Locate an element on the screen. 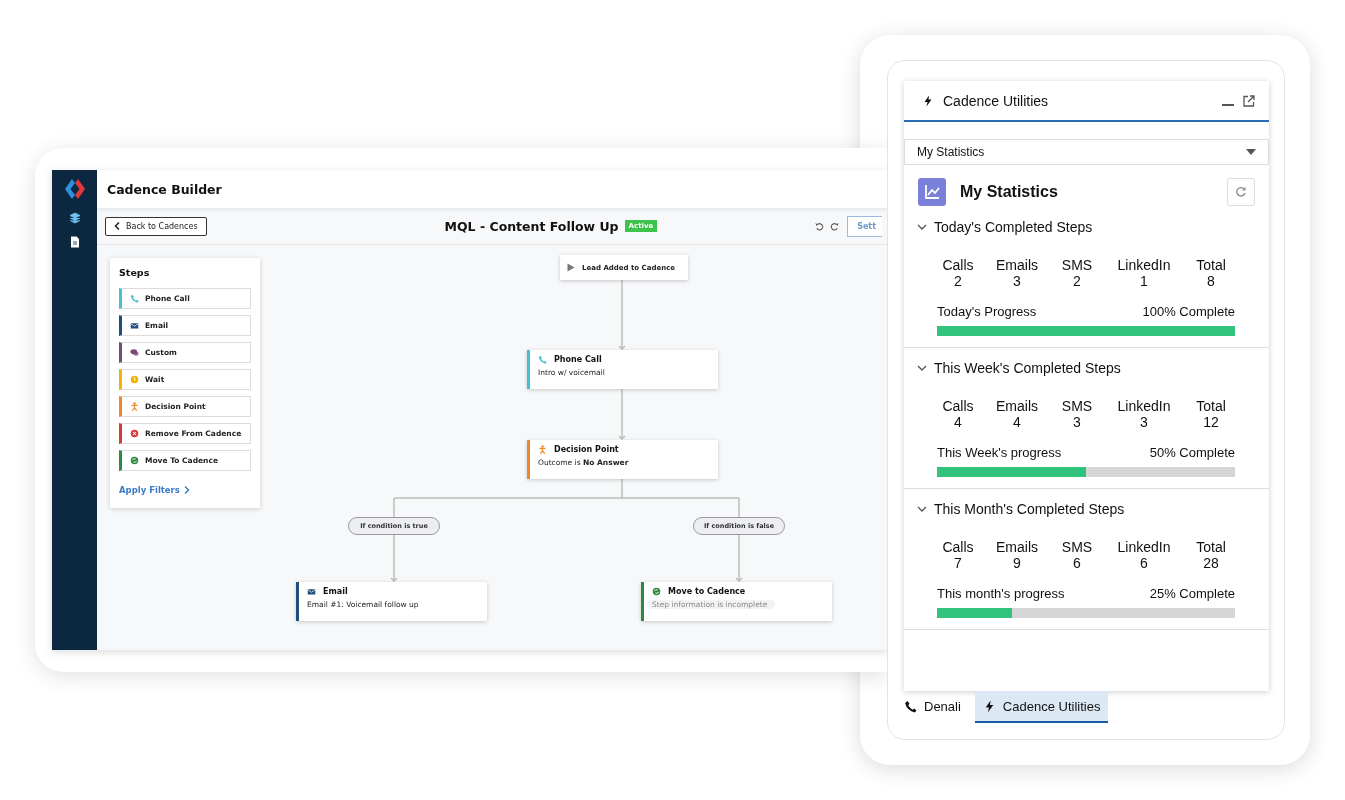 This screenshot has height=800, width=1345. page-title: Cadence Builder is located at coordinates (164, 189).